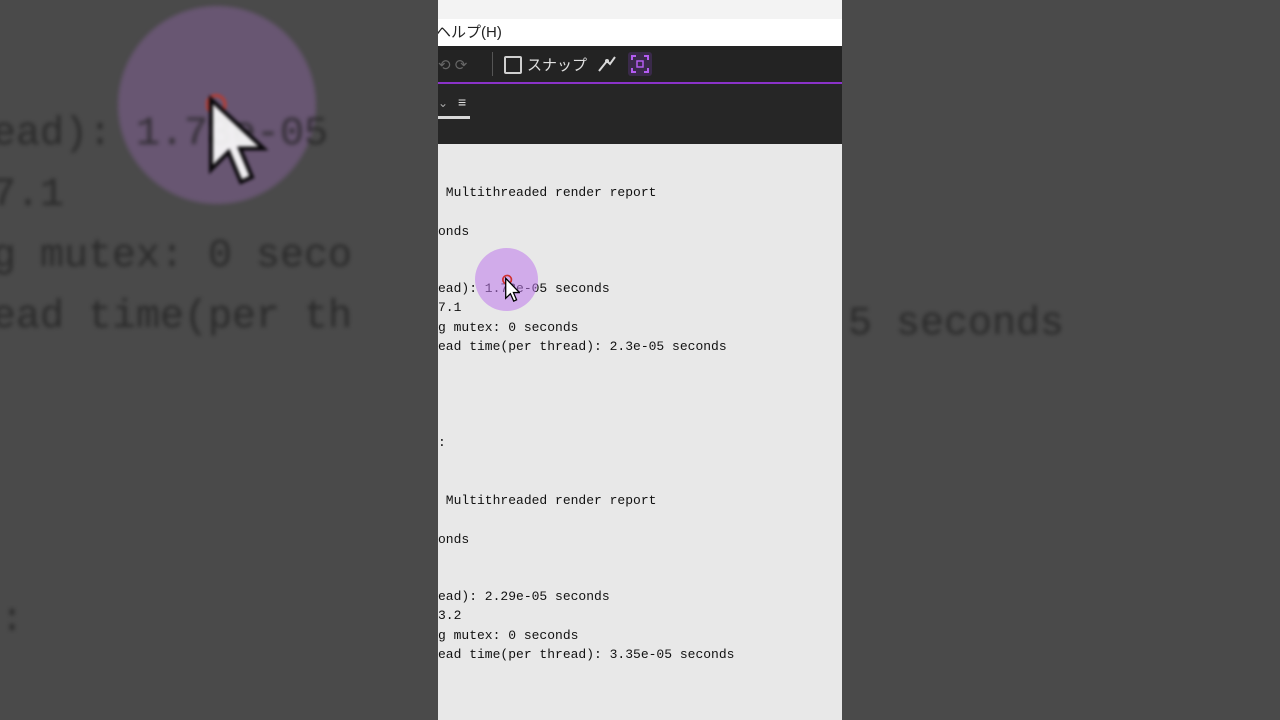 Image resolution: width=1280 pixels, height=720 pixels. Describe the element at coordinates (586, 654) in the screenshot. I see `log-line: ead time(per thread): 3.35e-05 seconds` at that location.